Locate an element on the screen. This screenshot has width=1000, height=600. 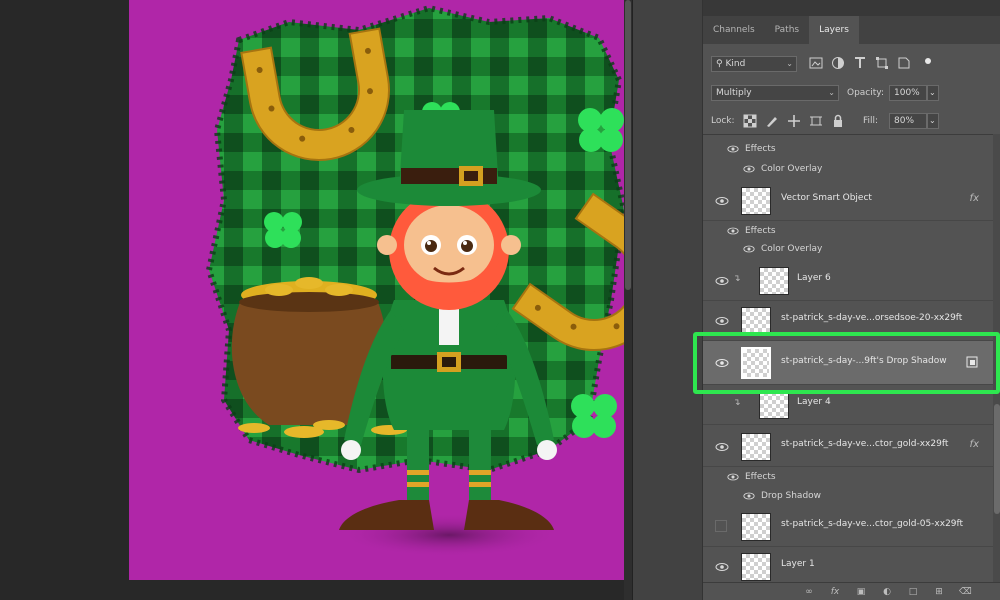
trash-icon: ⌫ is located at coordinates (965, 592).